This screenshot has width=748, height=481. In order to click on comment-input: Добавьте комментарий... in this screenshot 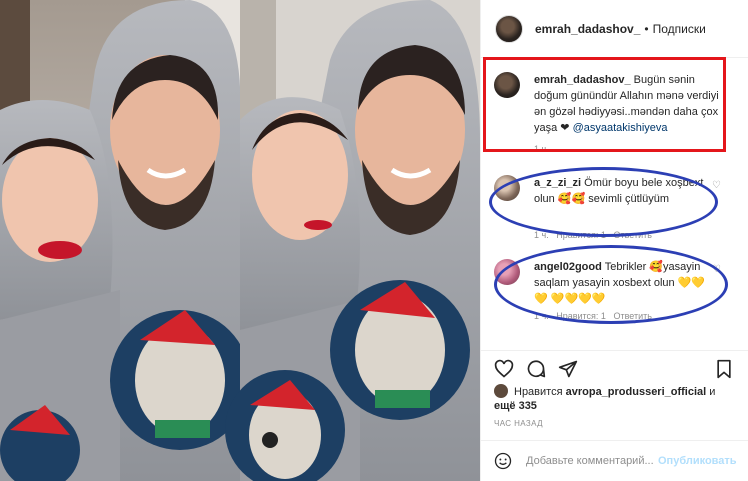, I will do `click(590, 461)`.